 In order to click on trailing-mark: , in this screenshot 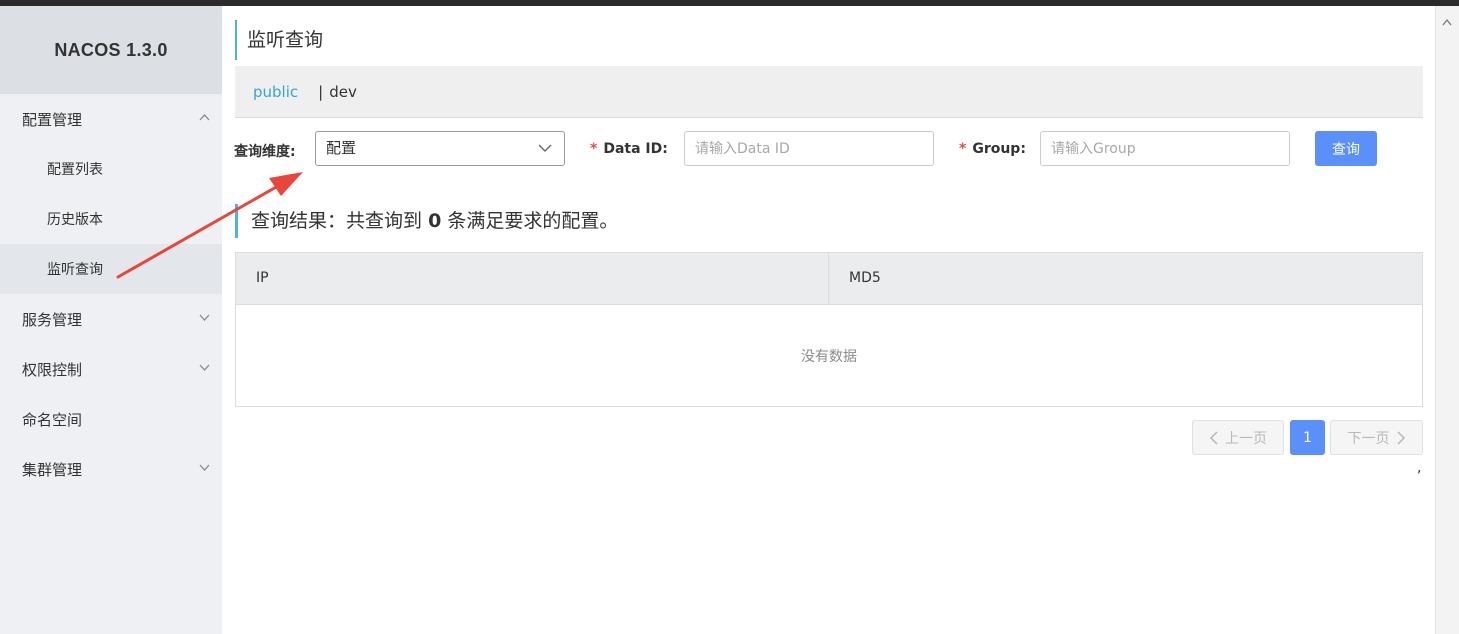, I will do `click(1419, 468)`.